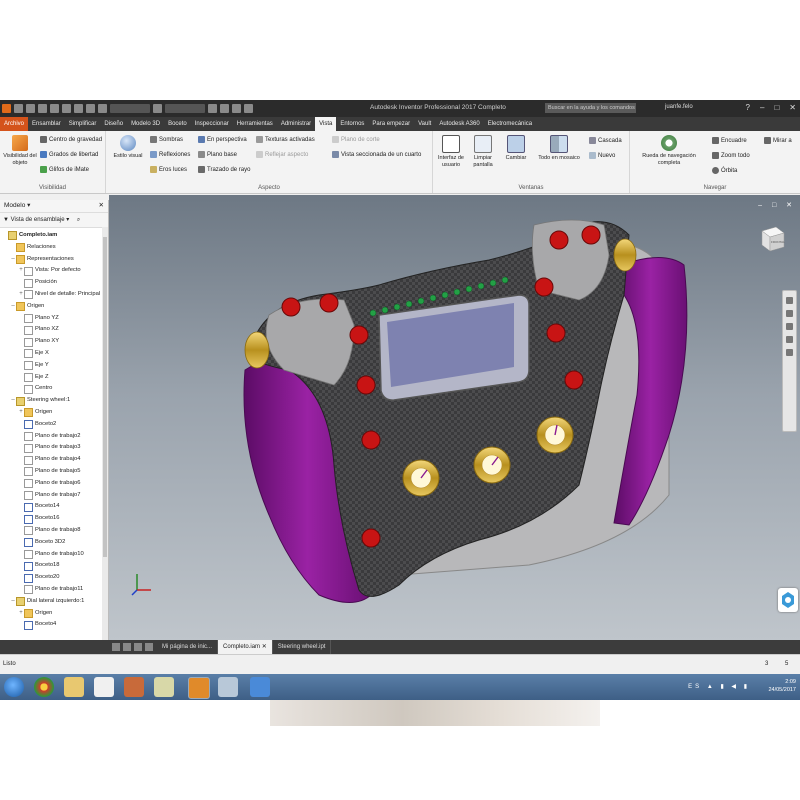 The image size is (800, 800). Describe the element at coordinates (164, 687) in the screenshot. I see `folder-app-icon` at that location.